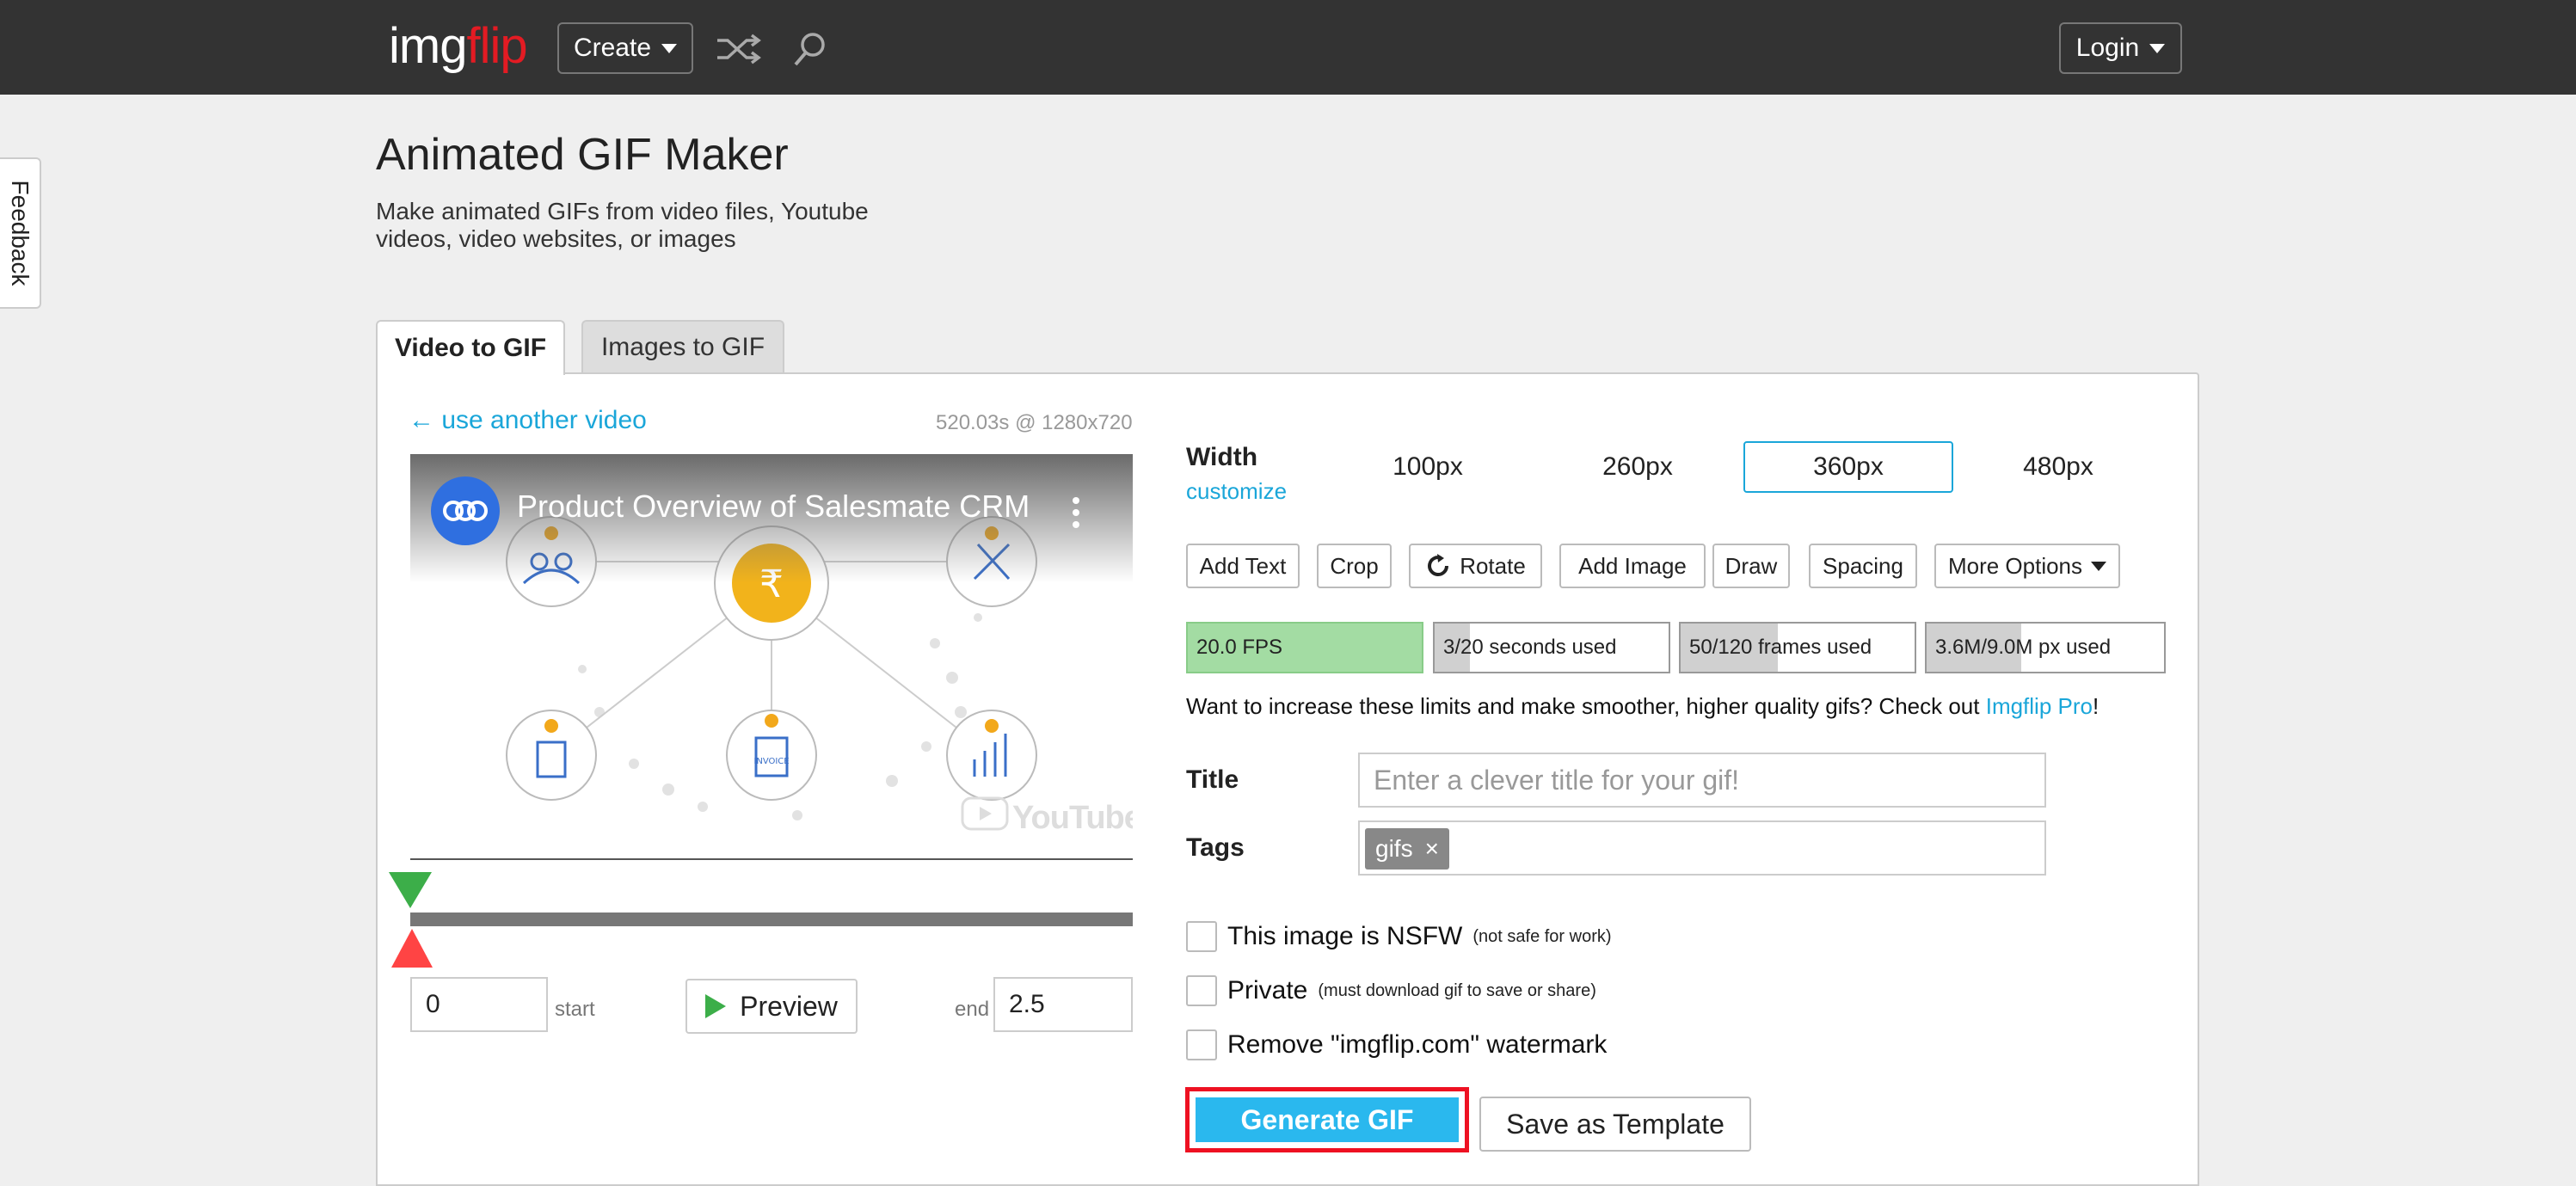 Image resolution: width=2576 pixels, height=1186 pixels. What do you see at coordinates (465, 511) in the screenshot?
I see `channel-avatar-icon` at bounding box center [465, 511].